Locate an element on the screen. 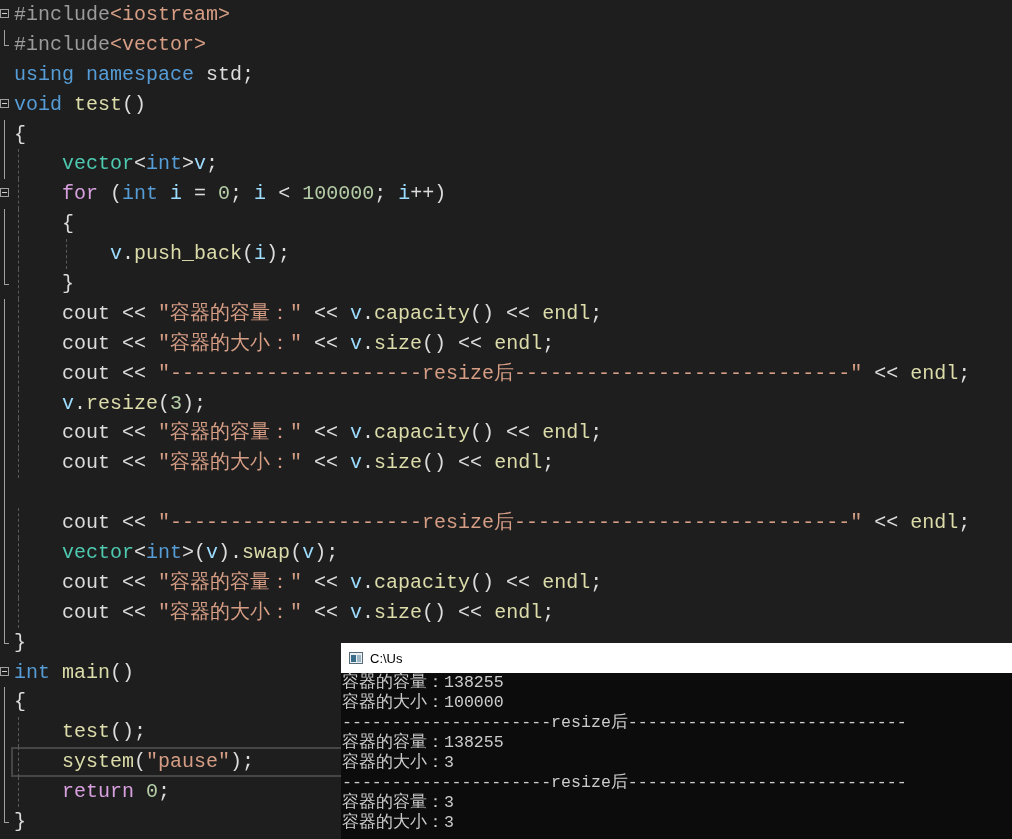 This screenshot has width=1012, height=839. code-line: #include<iostream> is located at coordinates (506, 15).